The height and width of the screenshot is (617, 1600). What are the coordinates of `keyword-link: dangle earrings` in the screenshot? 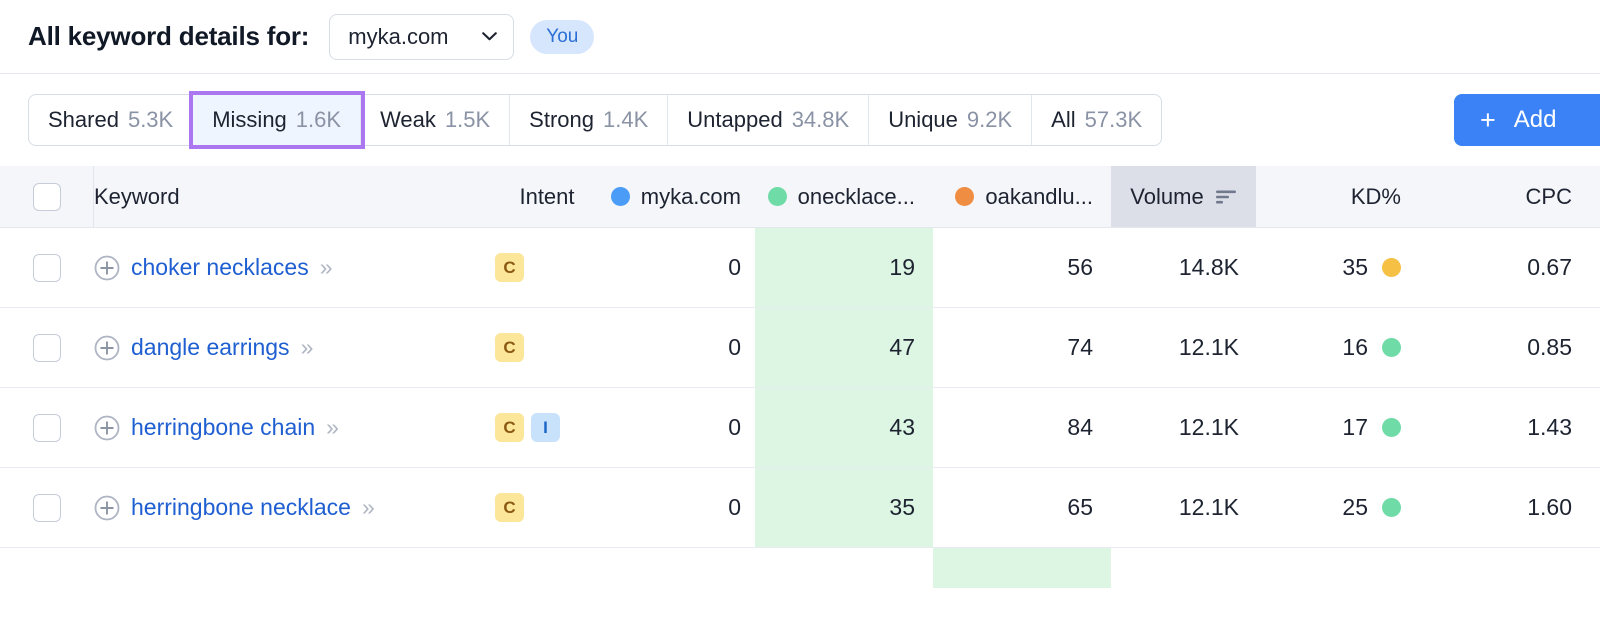 It's located at (210, 347).